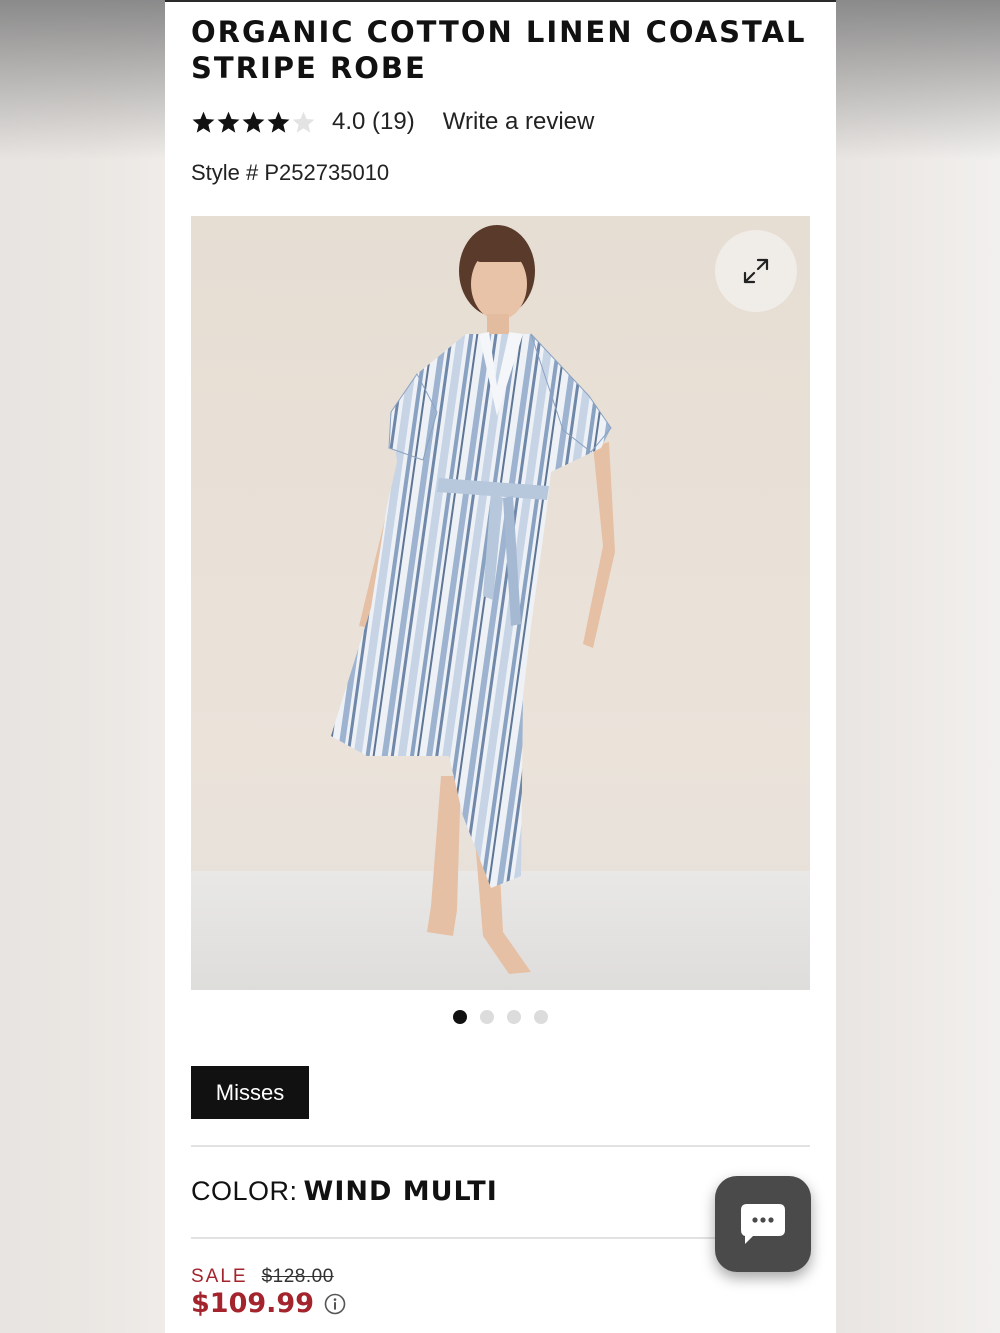 This screenshot has width=1000, height=1333. I want to click on review-count: (19), so click(393, 121).